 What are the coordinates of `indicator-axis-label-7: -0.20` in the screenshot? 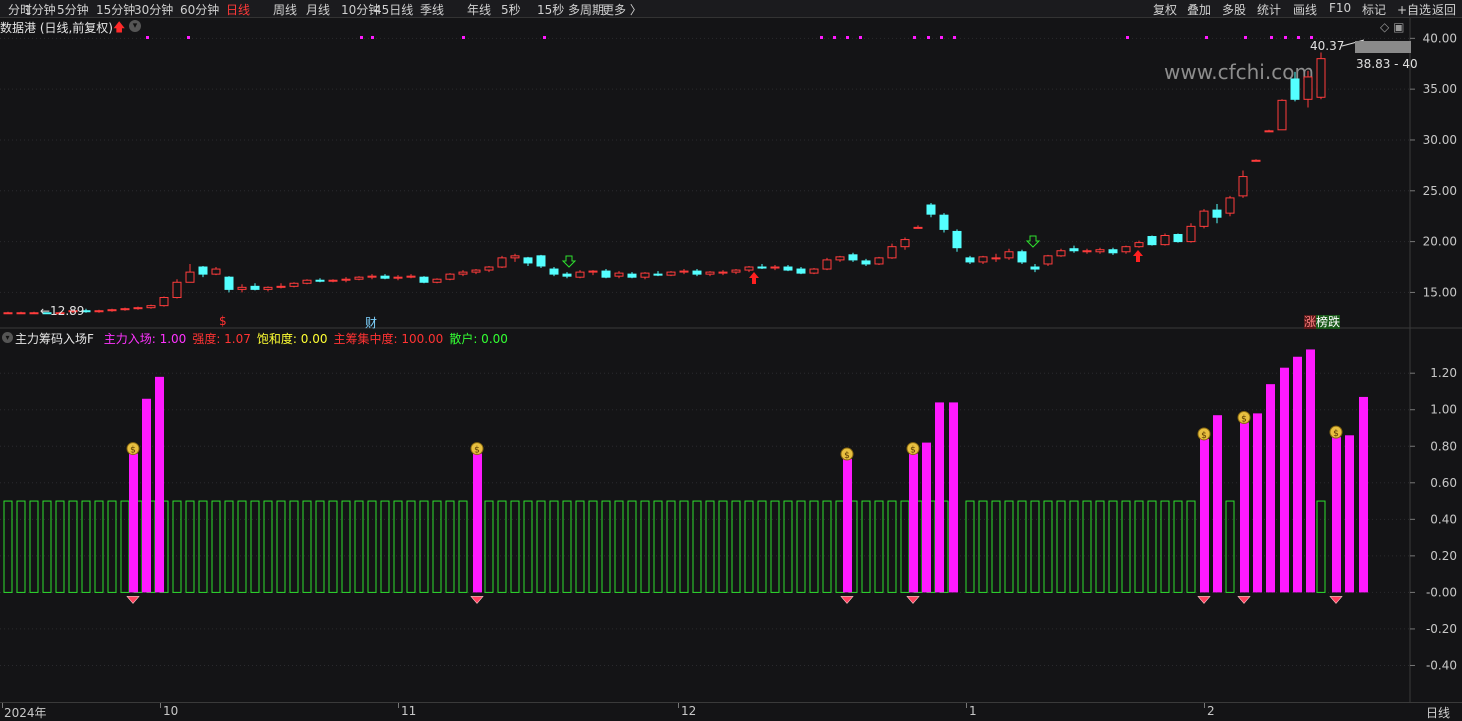 It's located at (1441, 629).